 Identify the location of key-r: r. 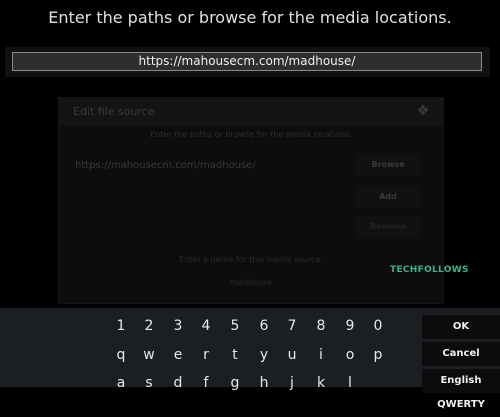
(206, 355).